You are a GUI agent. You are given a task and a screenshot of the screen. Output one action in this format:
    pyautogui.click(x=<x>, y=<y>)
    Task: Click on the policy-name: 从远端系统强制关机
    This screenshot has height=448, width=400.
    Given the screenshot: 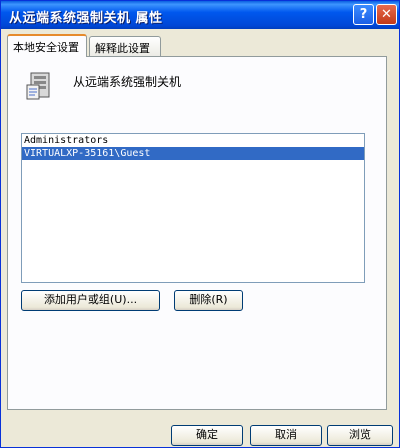 What is the action you would take?
    pyautogui.click(x=127, y=82)
    